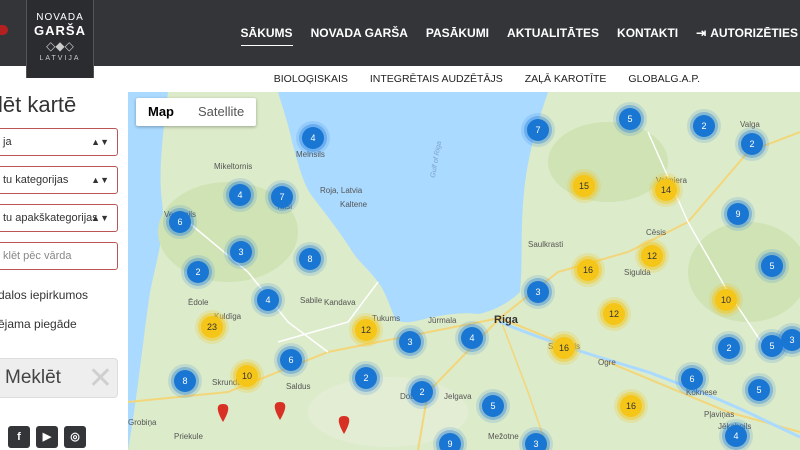 Image resolution: width=800 pixels, height=450 pixels. Describe the element at coordinates (584, 186) in the screenshot. I see `map-cluster-marker: 15` at that location.